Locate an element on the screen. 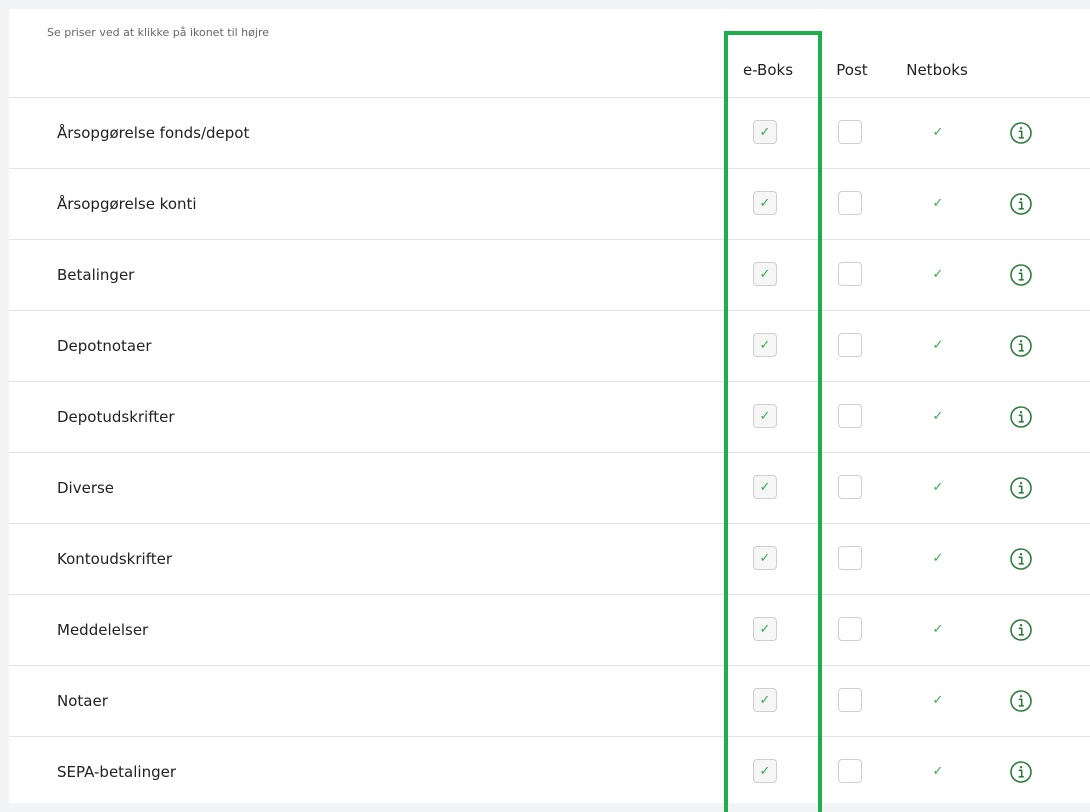 The height and width of the screenshot is (812, 1090). document-type-label: Kontoudskrifter is located at coordinates (114, 559).